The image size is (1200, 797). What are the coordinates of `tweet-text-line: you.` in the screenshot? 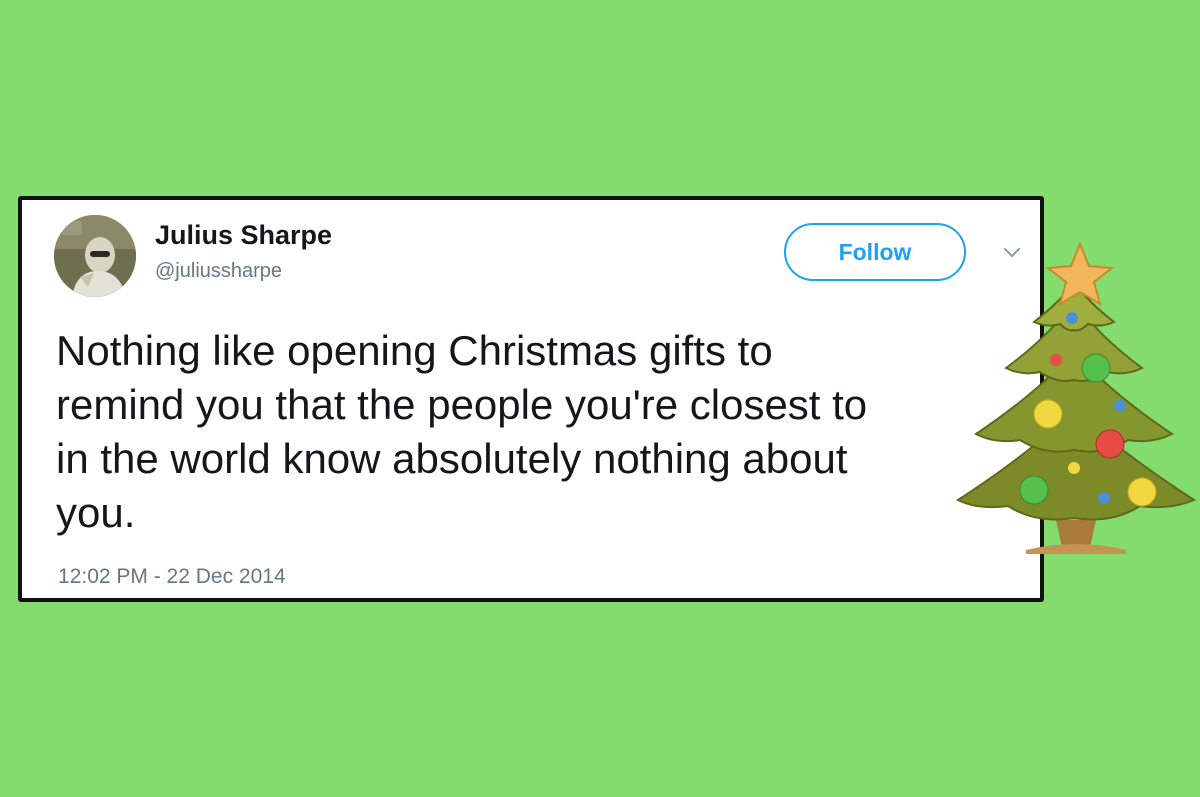 It's located at (96, 512).